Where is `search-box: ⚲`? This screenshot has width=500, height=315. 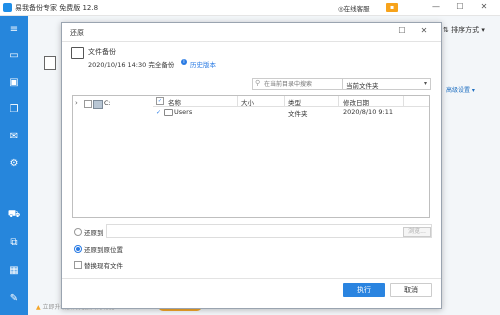
search-box: ⚲ is located at coordinates (297, 84).